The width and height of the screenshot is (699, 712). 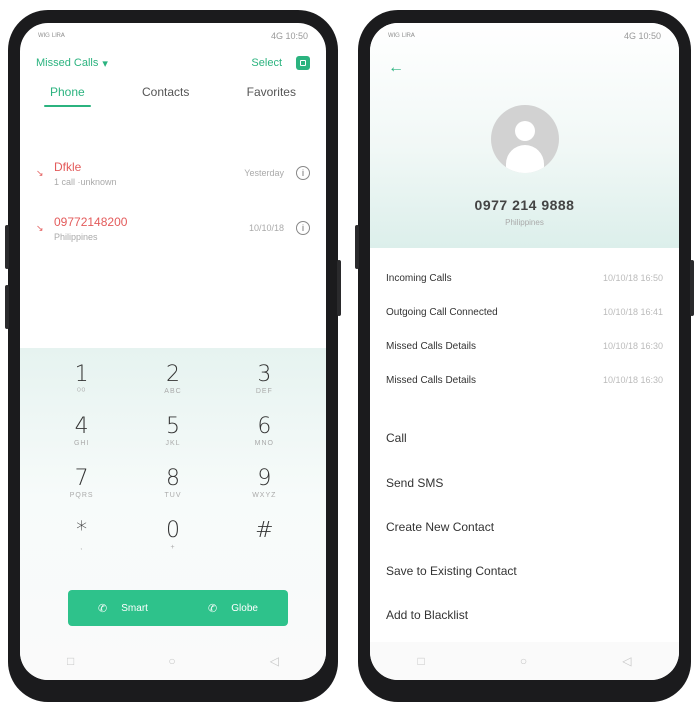 What do you see at coordinates (266, 228) in the screenshot?
I see `call-time: 10/10/18` at bounding box center [266, 228].